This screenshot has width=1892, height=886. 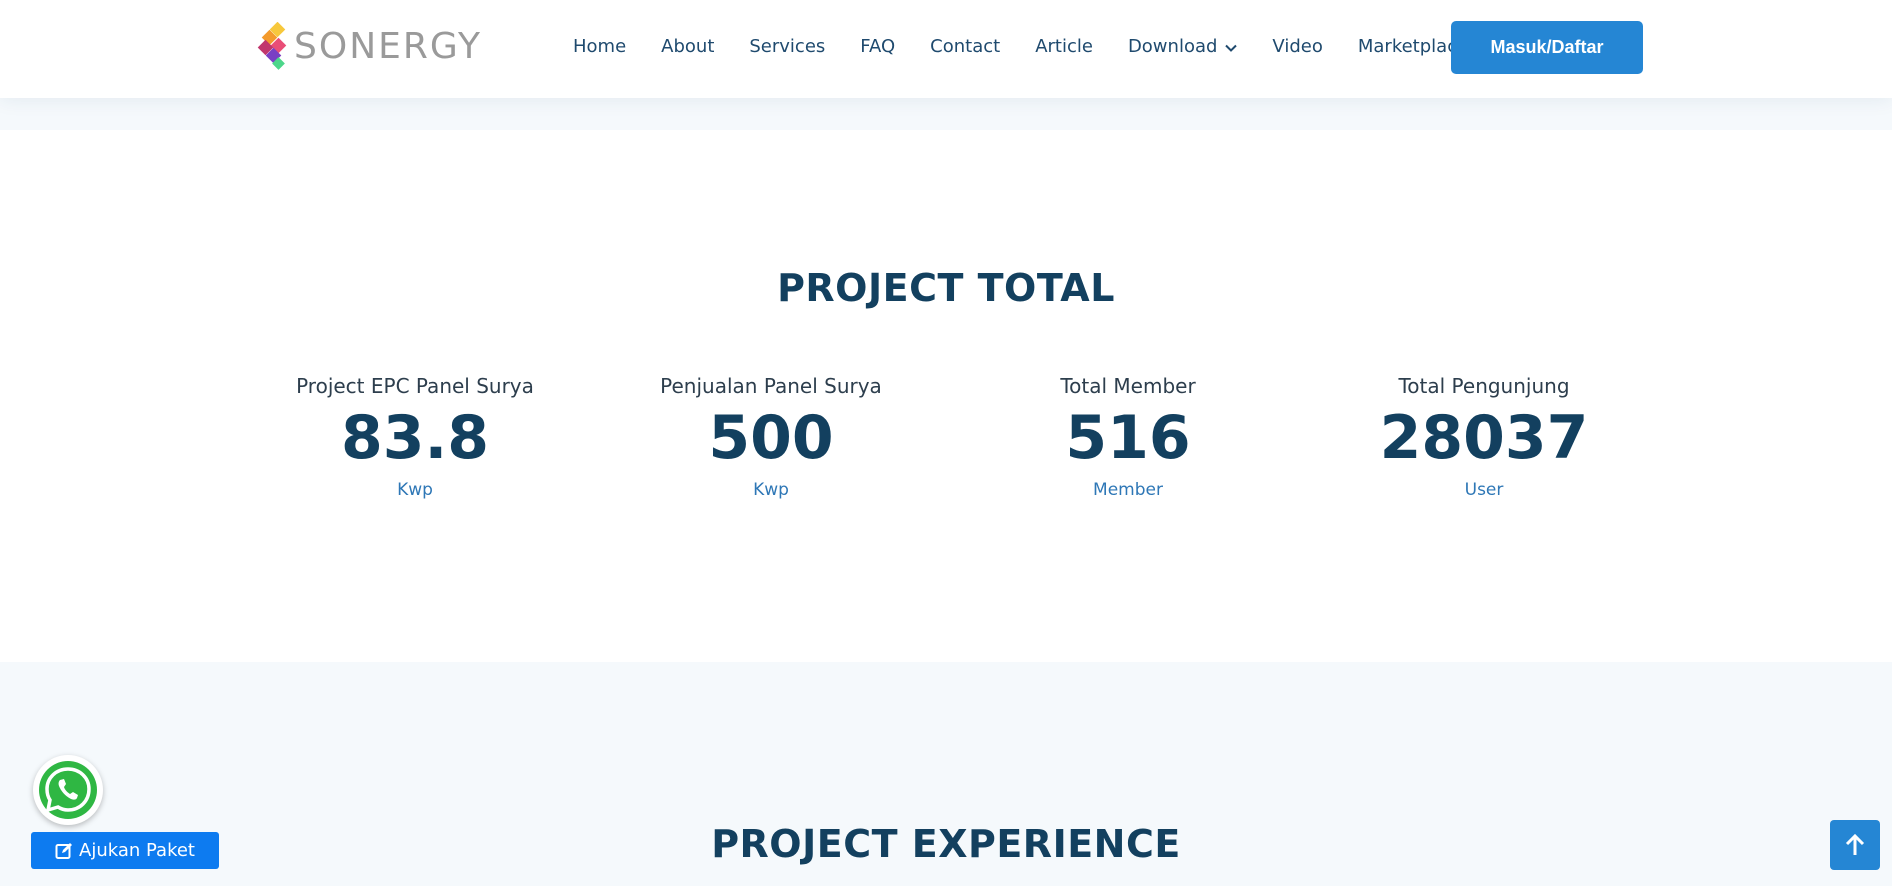 I want to click on brand-logo: SONERGY, so click(x=369, y=47).